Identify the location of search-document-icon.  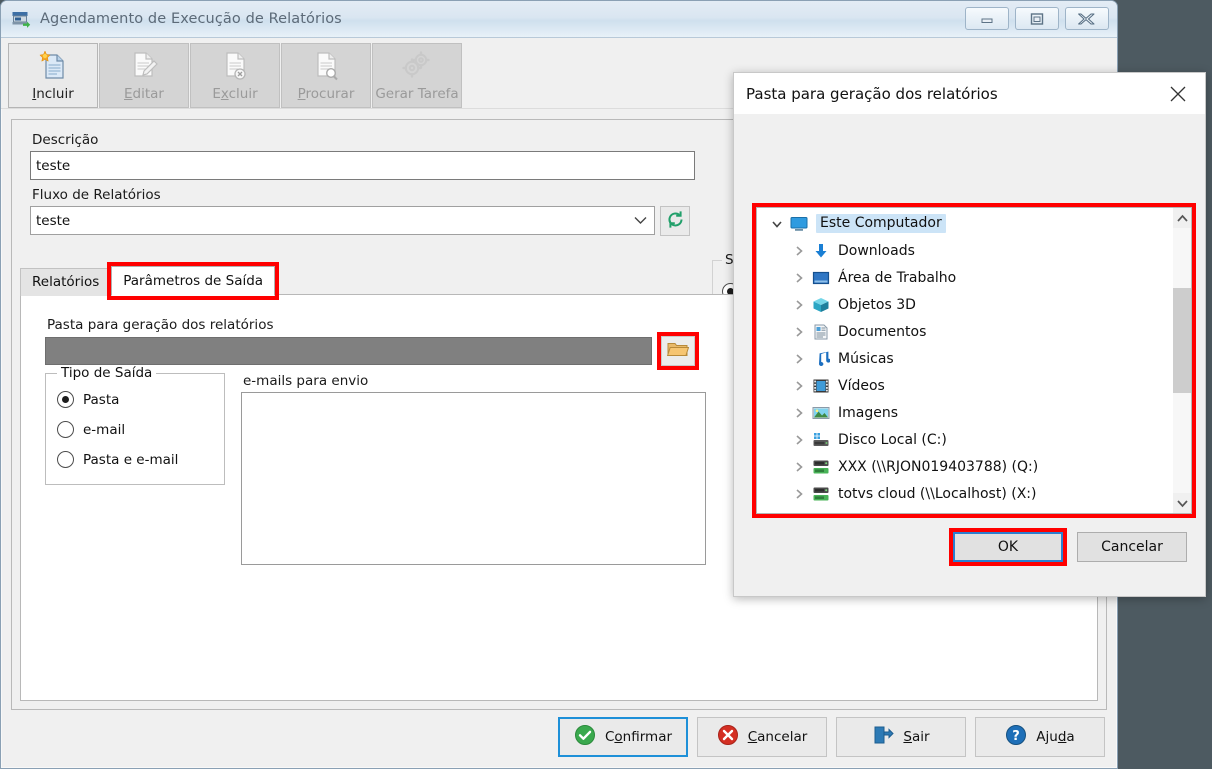
(326, 66).